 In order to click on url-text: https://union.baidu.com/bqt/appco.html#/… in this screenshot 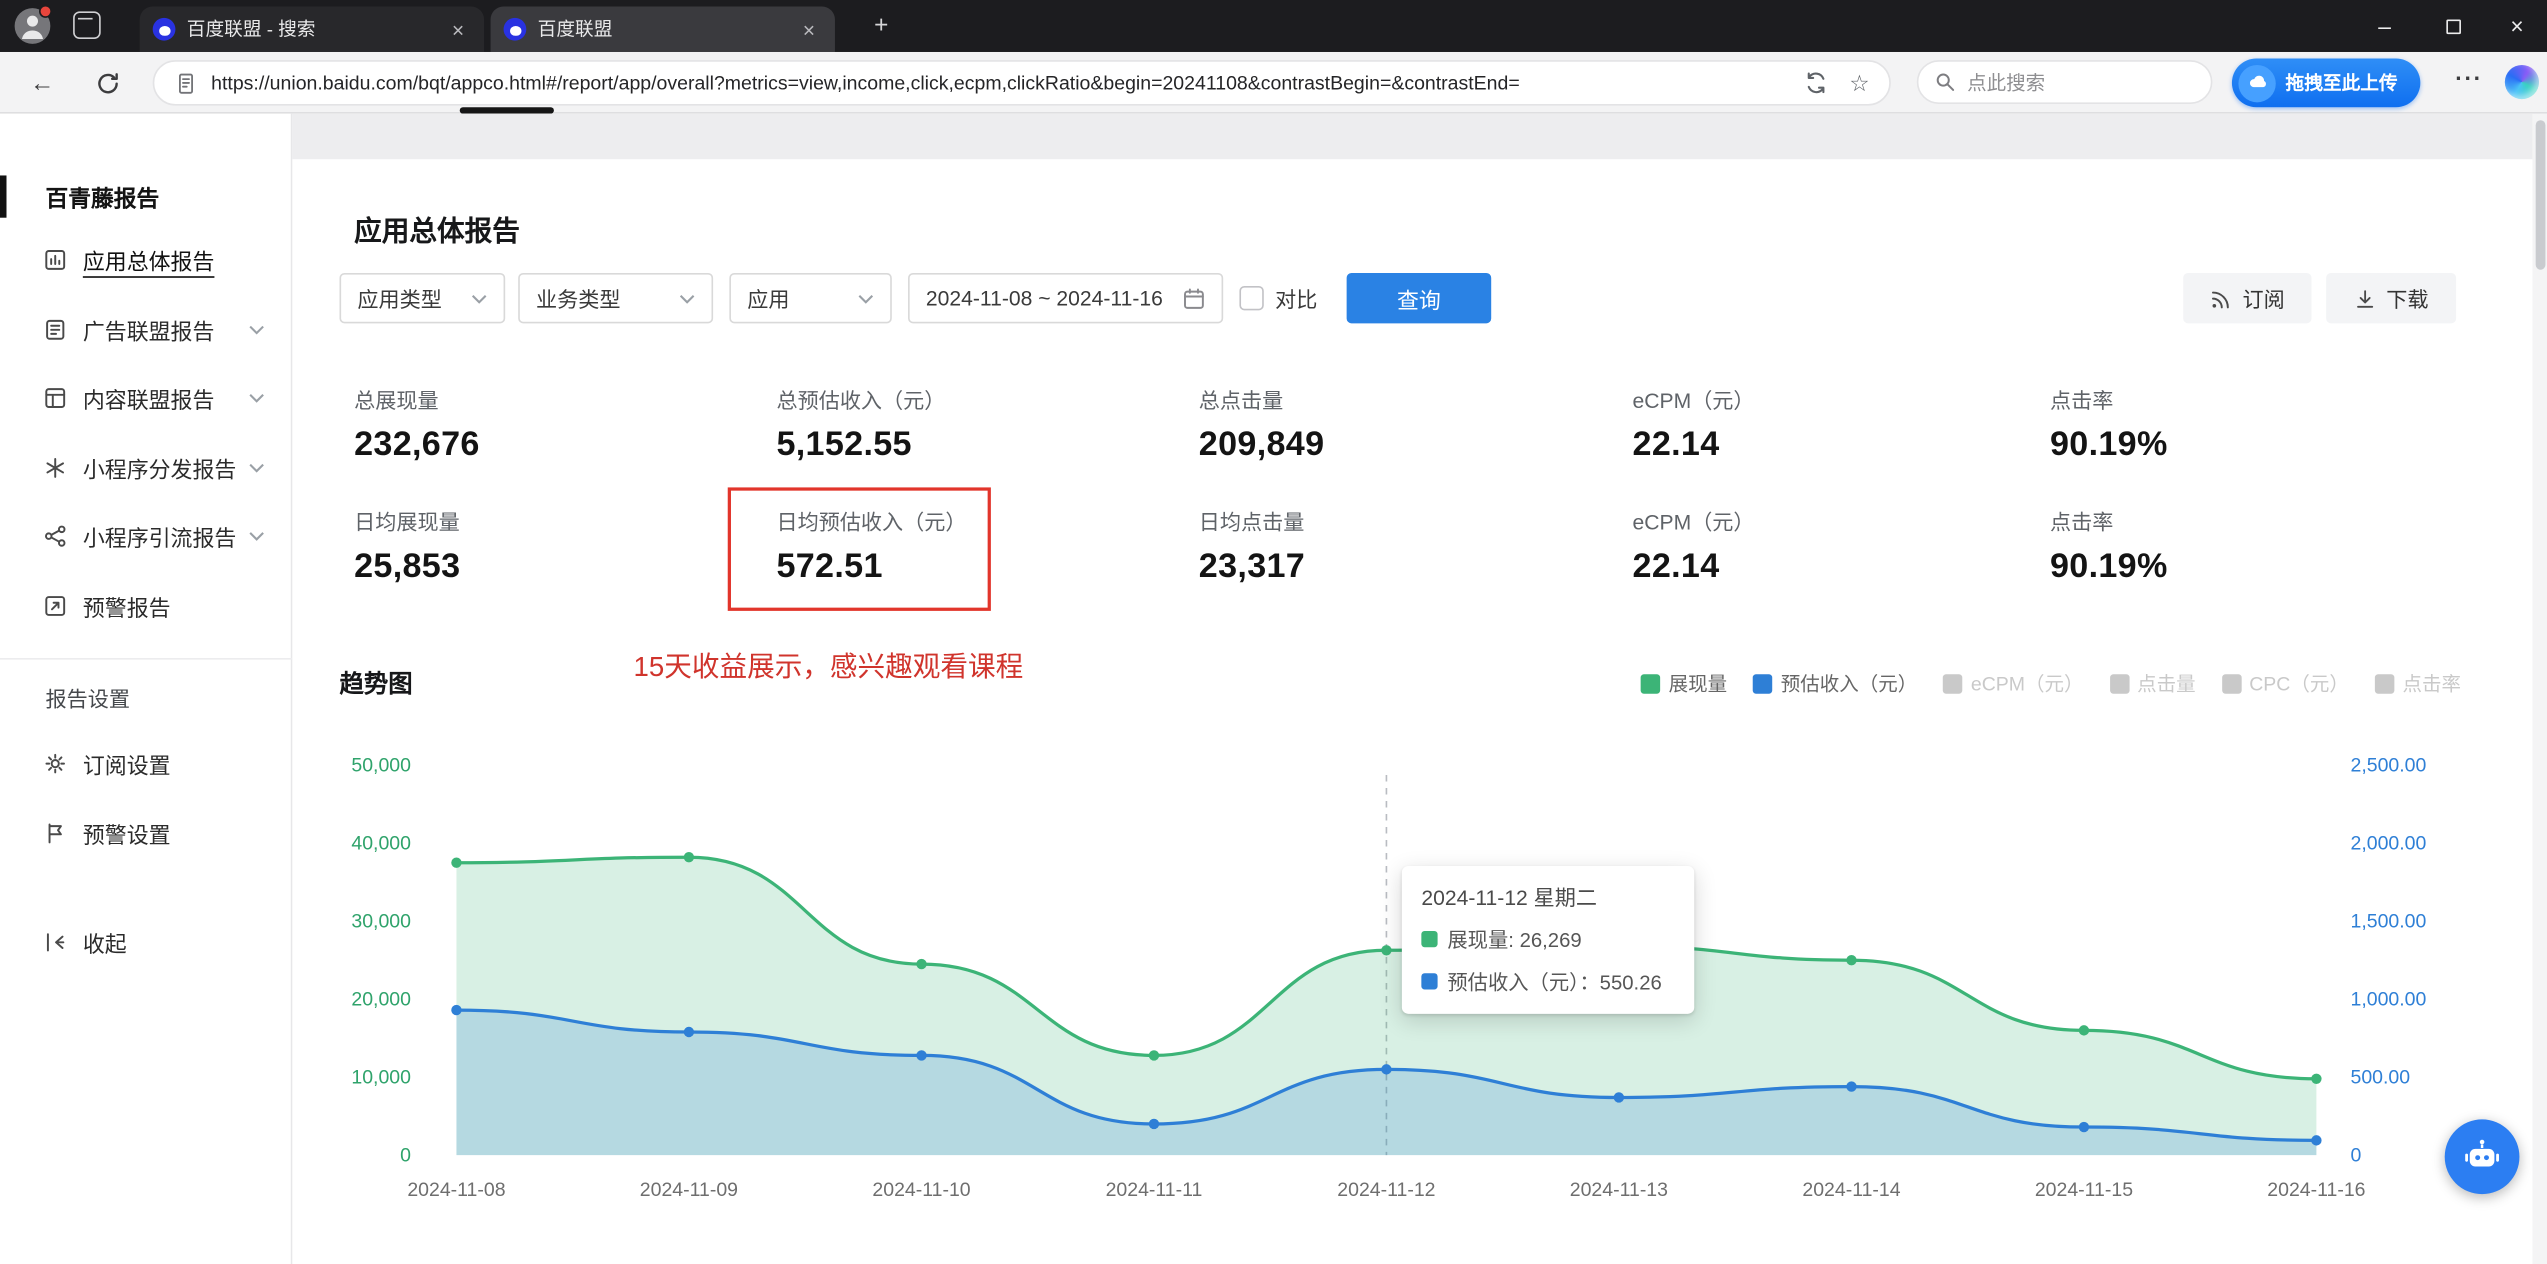, I will do `click(999, 82)`.